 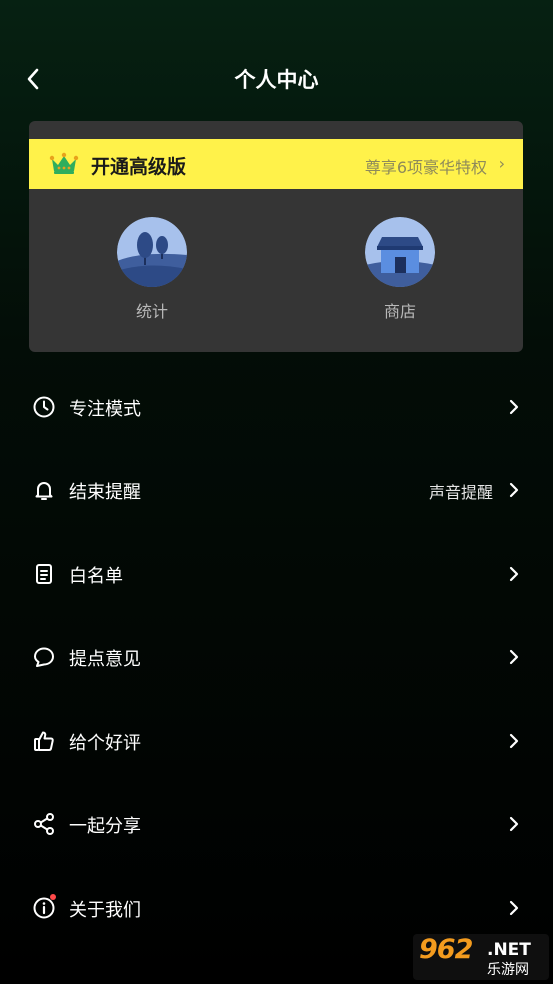 What do you see at coordinates (105, 826) in the screenshot?
I see `menu-label: 一起分享` at bounding box center [105, 826].